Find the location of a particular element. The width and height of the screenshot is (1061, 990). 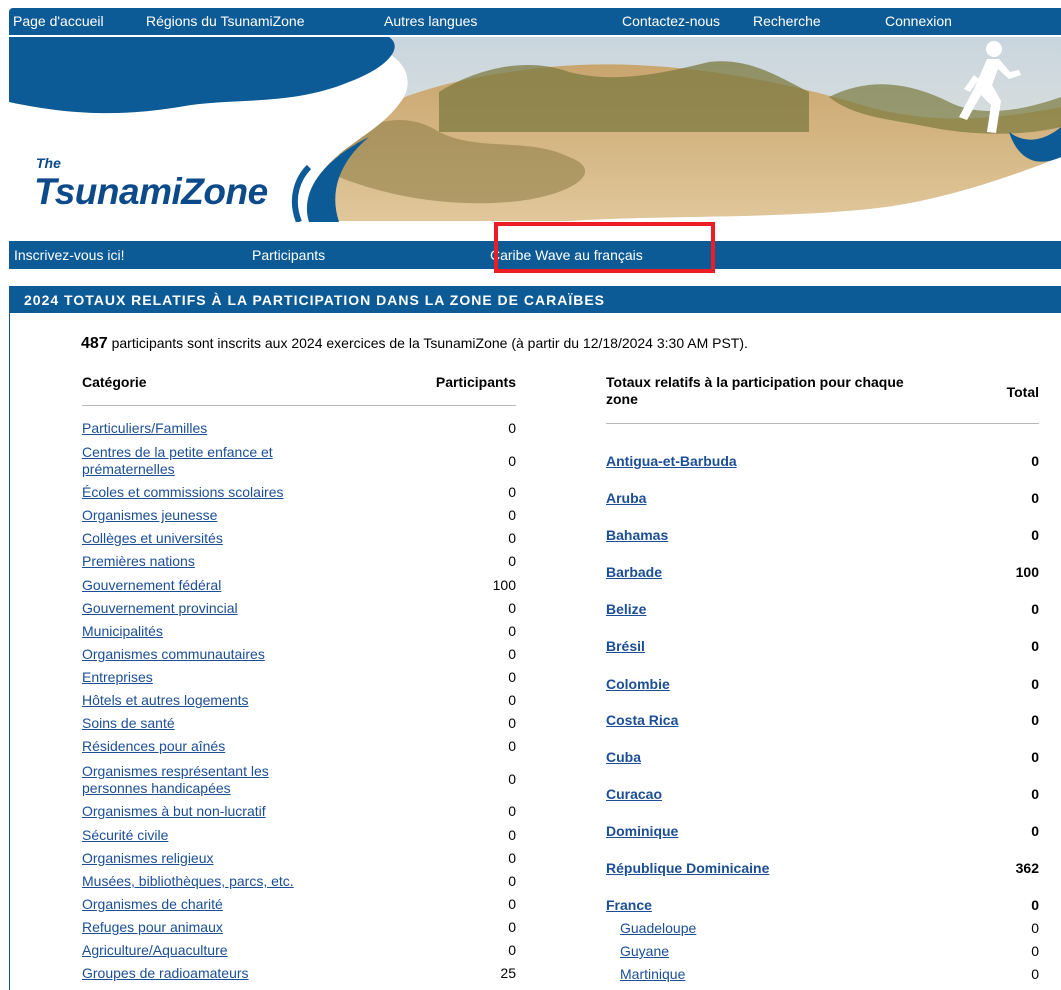

zone-link: Brésil is located at coordinates (625, 646).